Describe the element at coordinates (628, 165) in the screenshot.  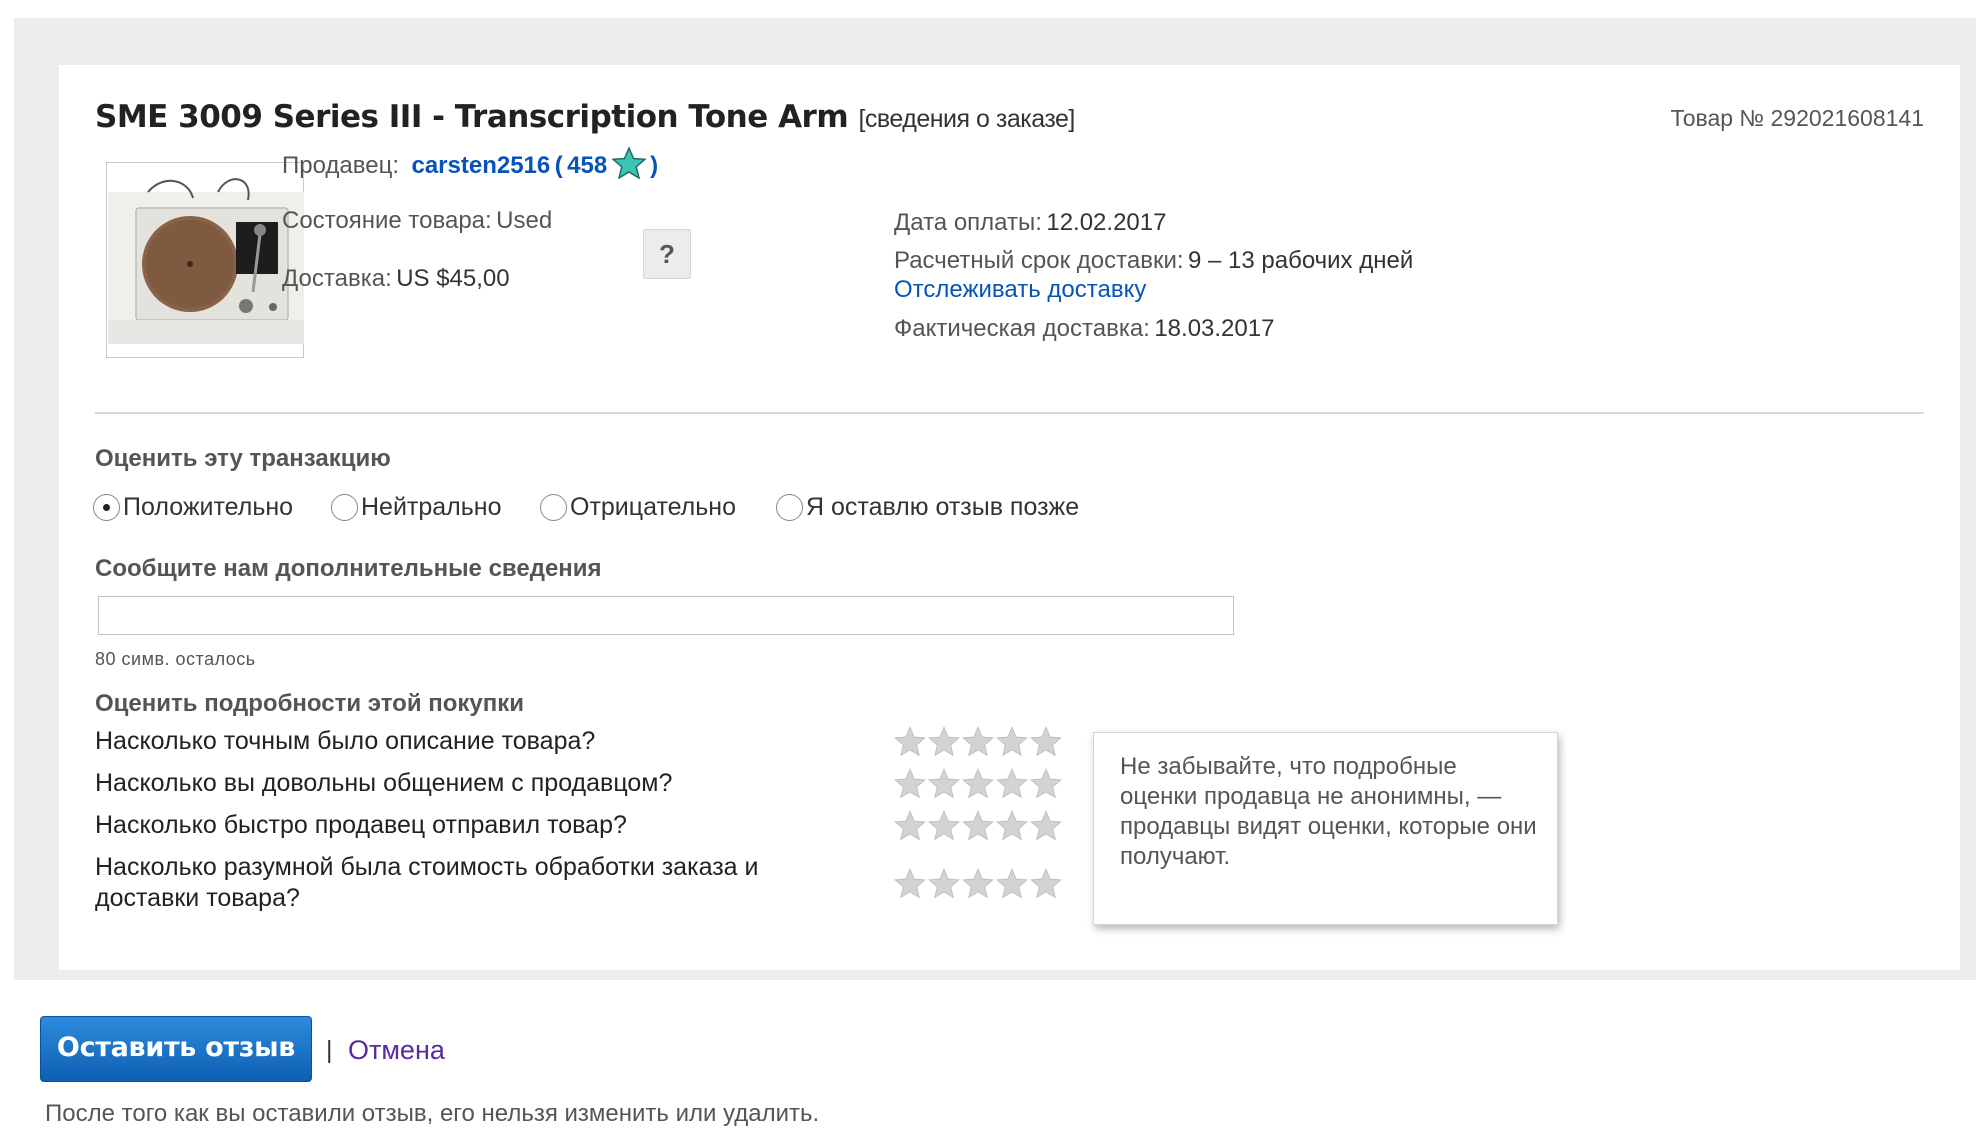
I see `turquoise-star-icon` at that location.